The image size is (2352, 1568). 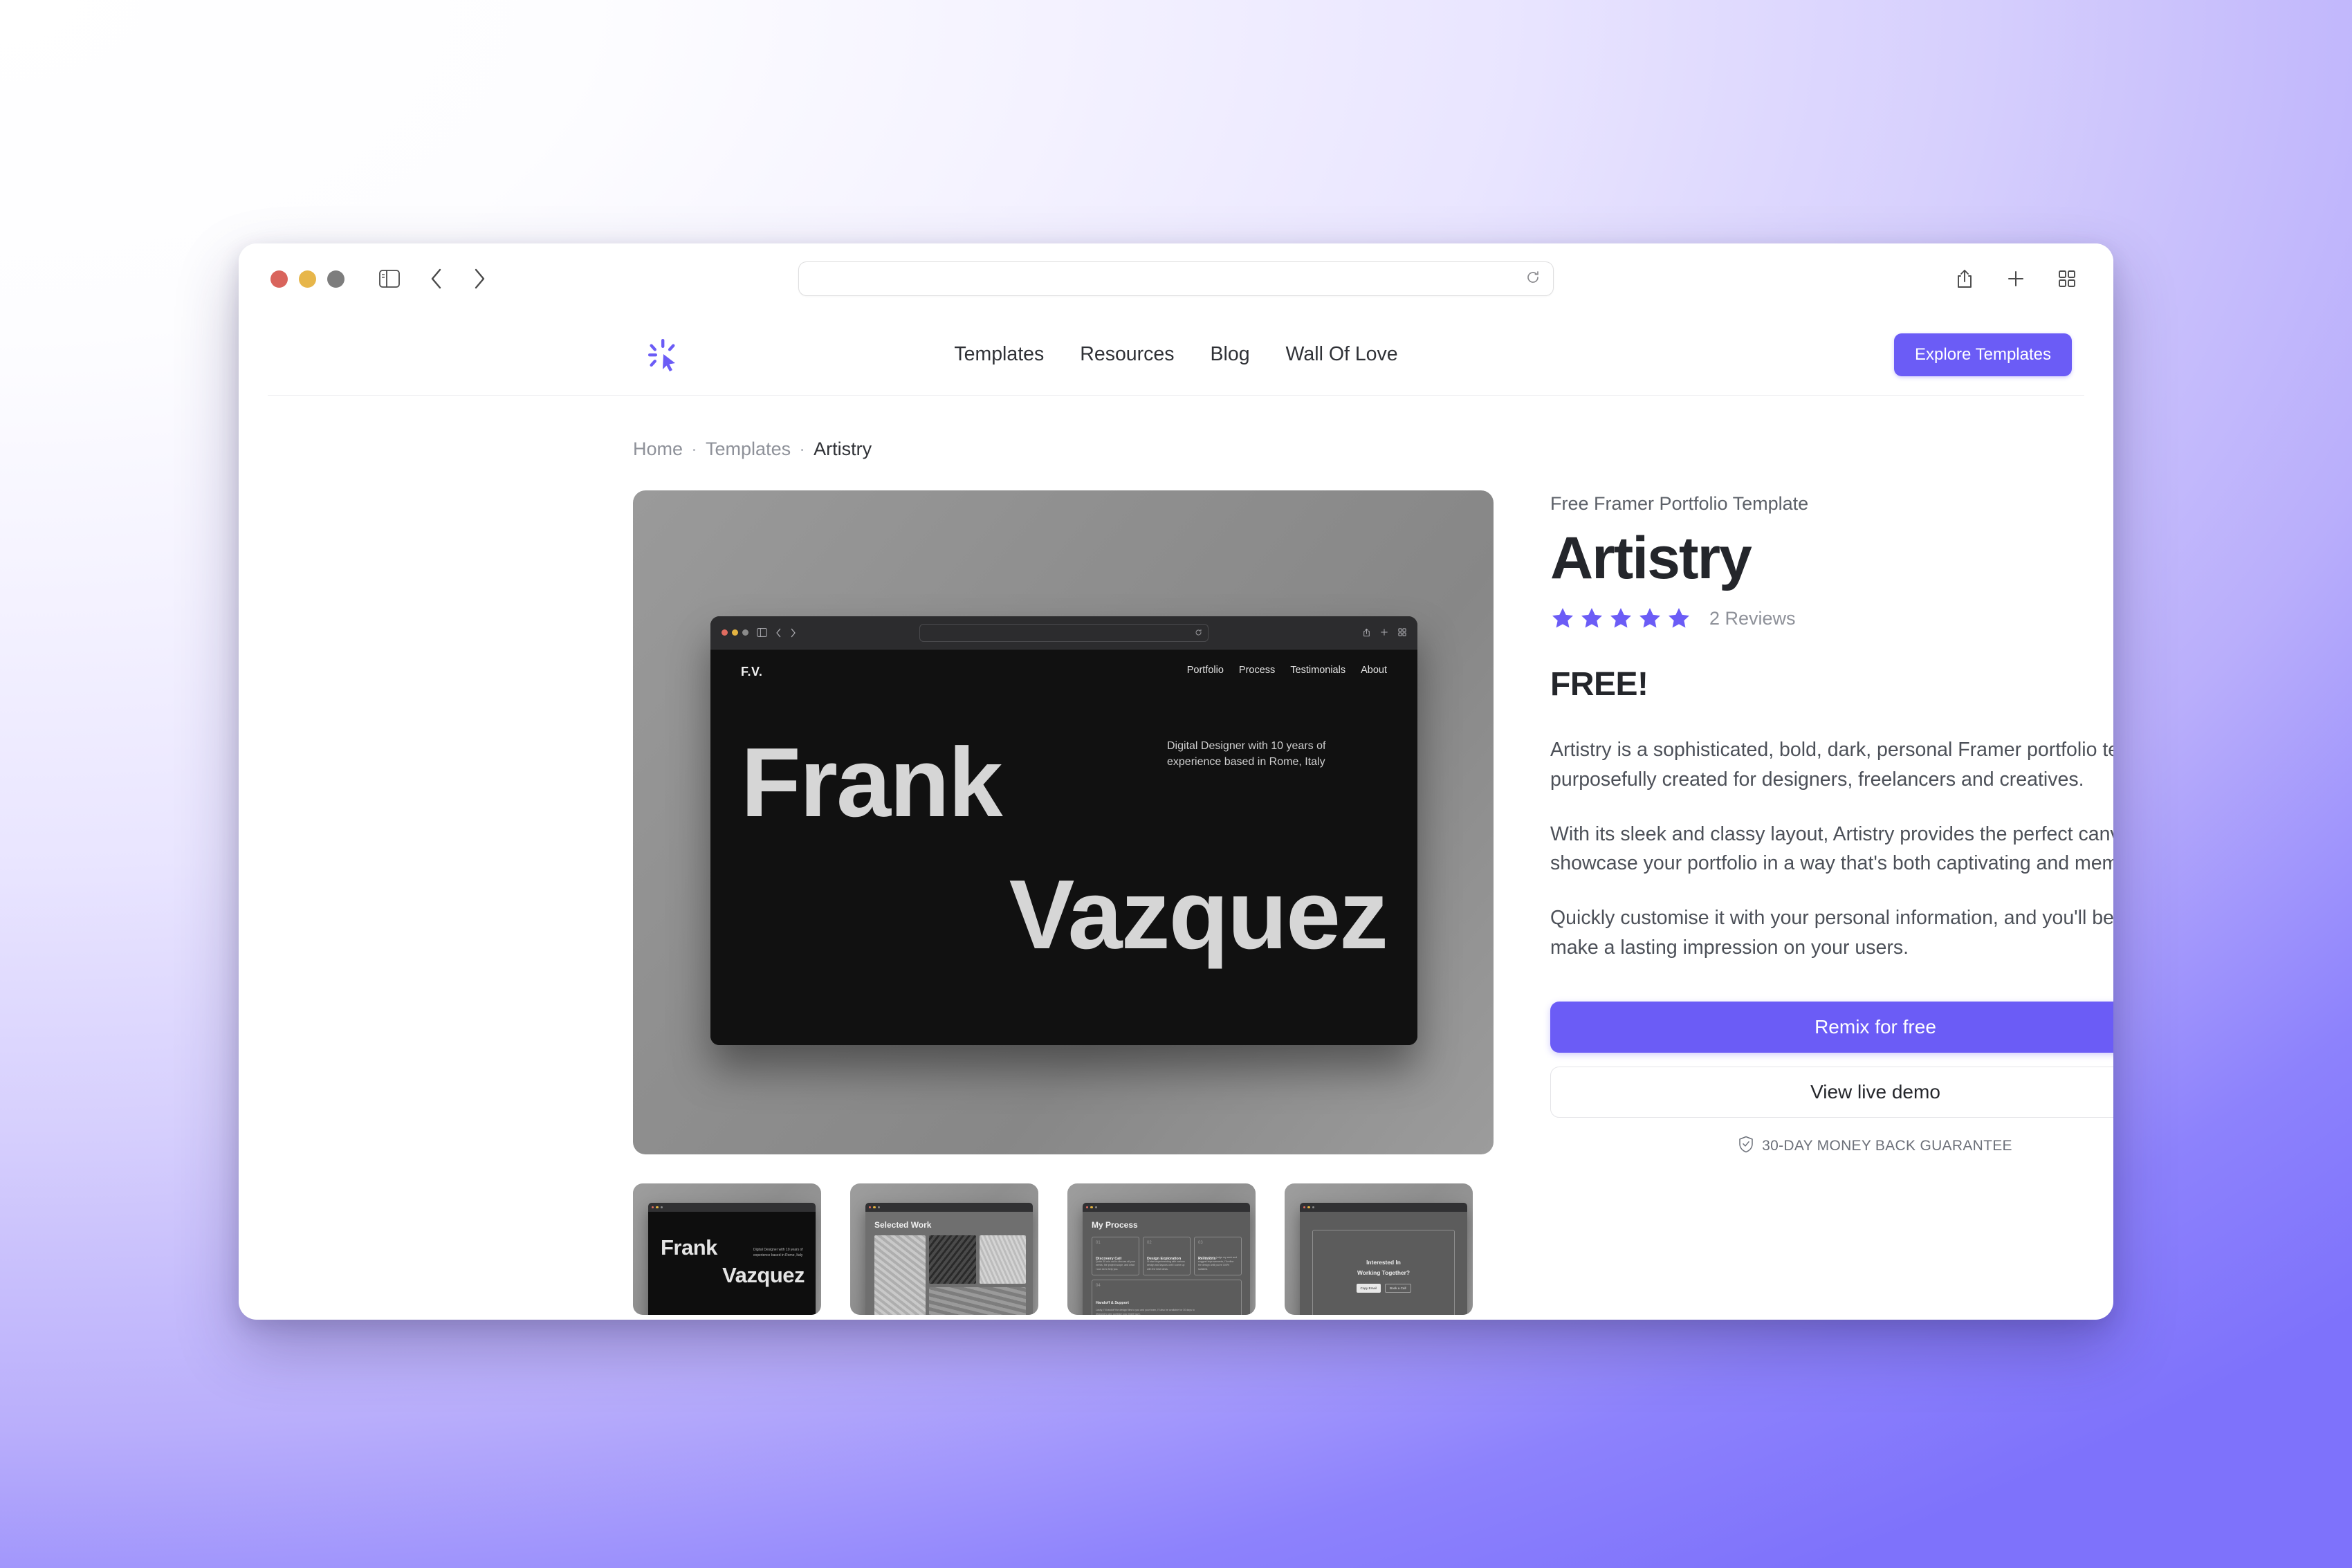 I want to click on site-nav: Templates Resources Blog Wall Of Love, so click(x=1175, y=354).